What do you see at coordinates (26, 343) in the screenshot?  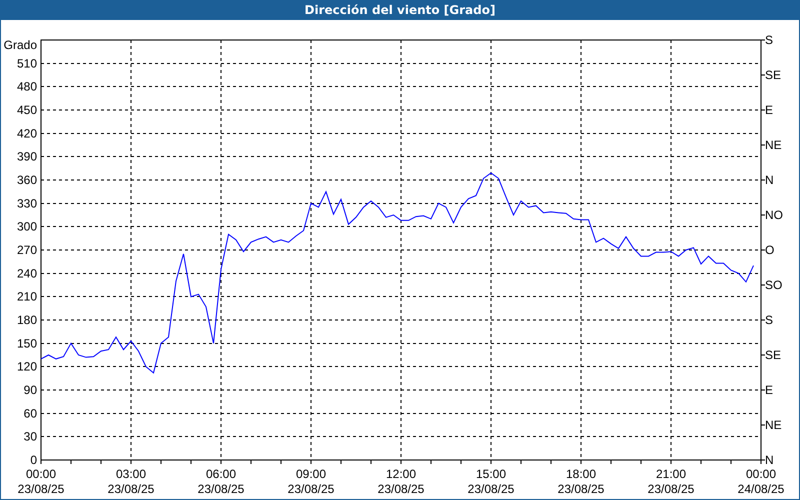 I see `tick-label: 150` at bounding box center [26, 343].